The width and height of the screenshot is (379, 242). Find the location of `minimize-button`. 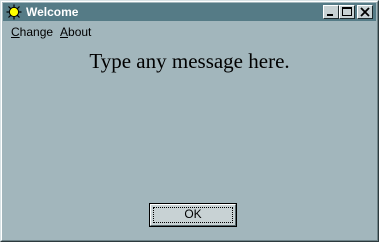

minimize-button is located at coordinates (331, 12).